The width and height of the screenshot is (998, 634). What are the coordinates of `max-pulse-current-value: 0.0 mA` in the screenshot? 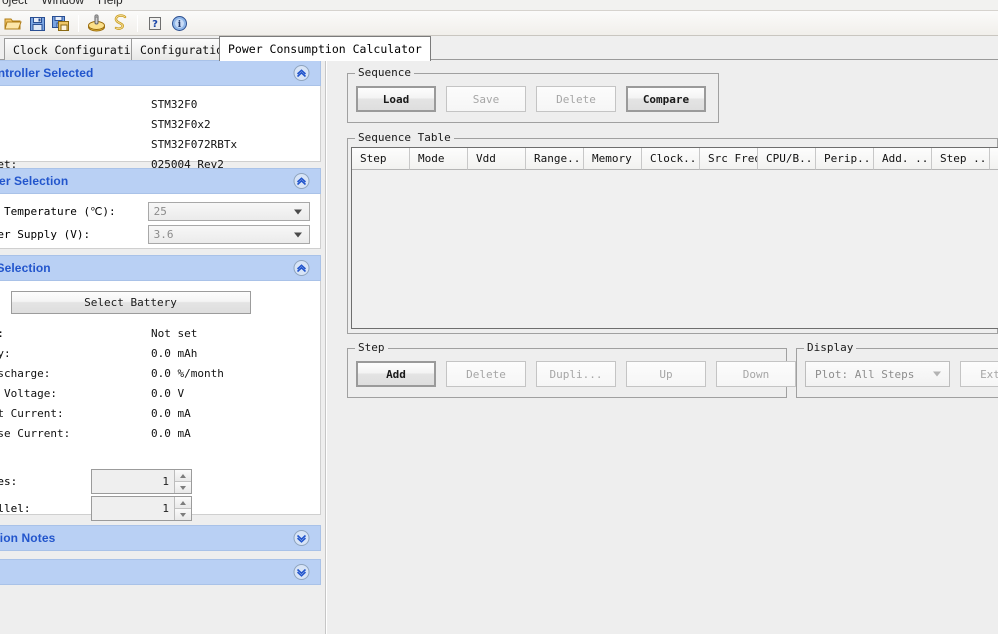 It's located at (171, 433).